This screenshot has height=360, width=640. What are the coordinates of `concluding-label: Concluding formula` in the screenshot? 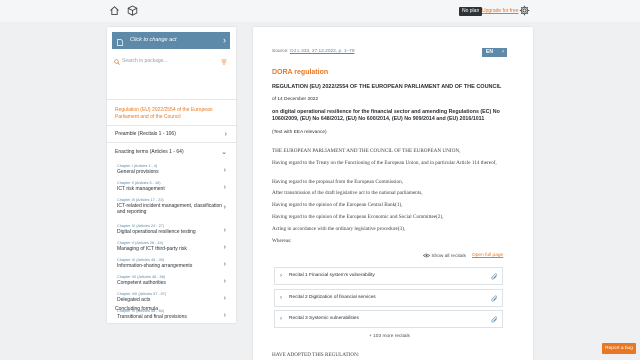 It's located at (137, 309).